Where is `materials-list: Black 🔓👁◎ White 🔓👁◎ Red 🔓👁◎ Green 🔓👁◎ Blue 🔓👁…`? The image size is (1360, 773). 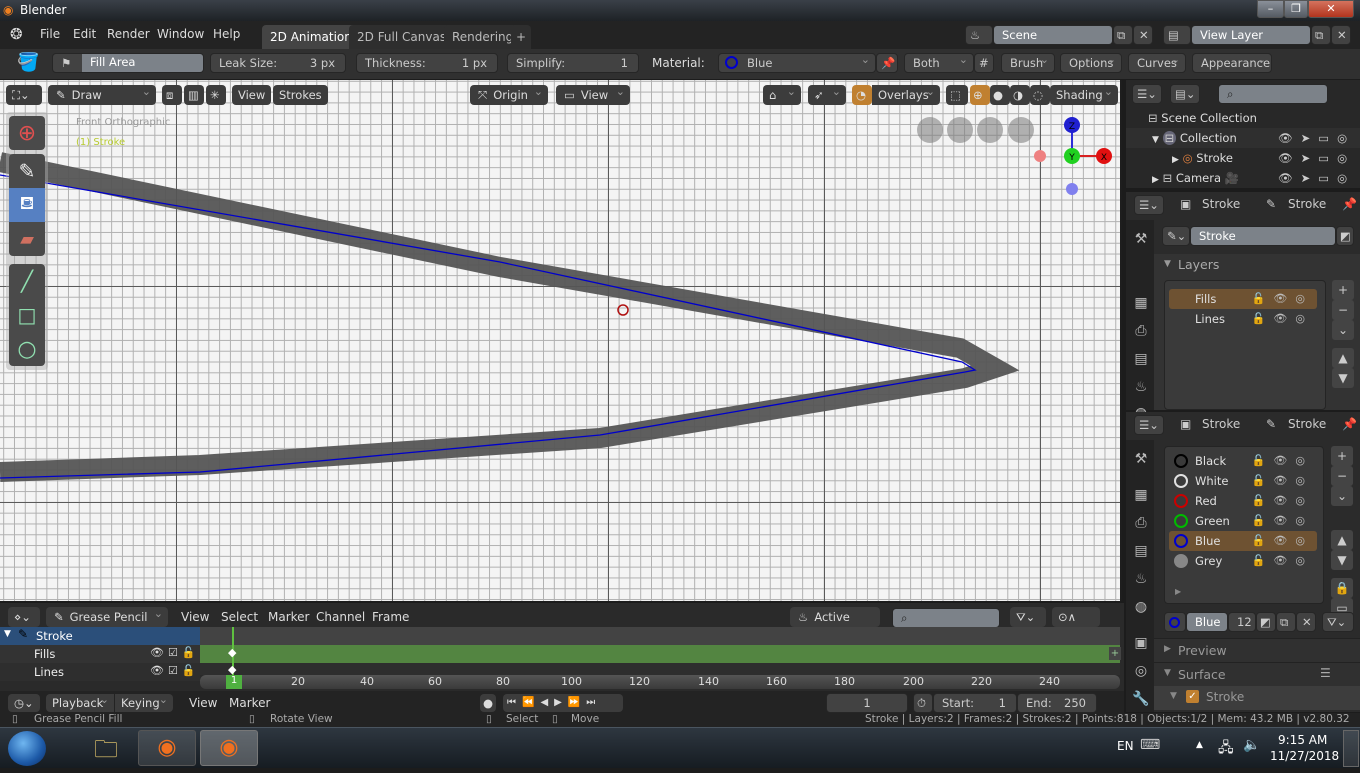
materials-list: Black 🔓👁◎ White 🔓👁◎ Red 🔓👁◎ Green 🔓👁◎ Blue 🔓👁… is located at coordinates (1244, 525).